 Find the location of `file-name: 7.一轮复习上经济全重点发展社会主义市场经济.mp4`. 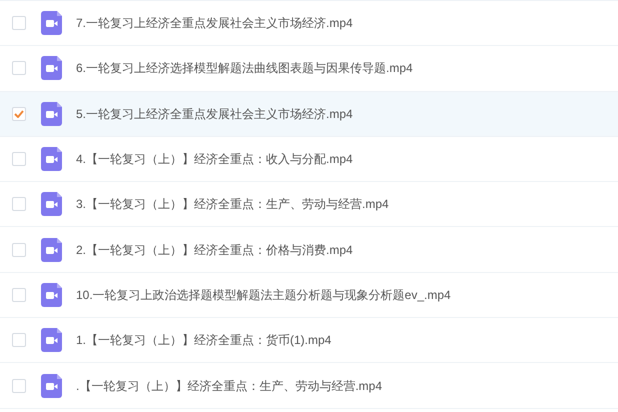

file-name: 7.一轮复习上经济全重点发展社会主义市场经济.mp4 is located at coordinates (214, 23).